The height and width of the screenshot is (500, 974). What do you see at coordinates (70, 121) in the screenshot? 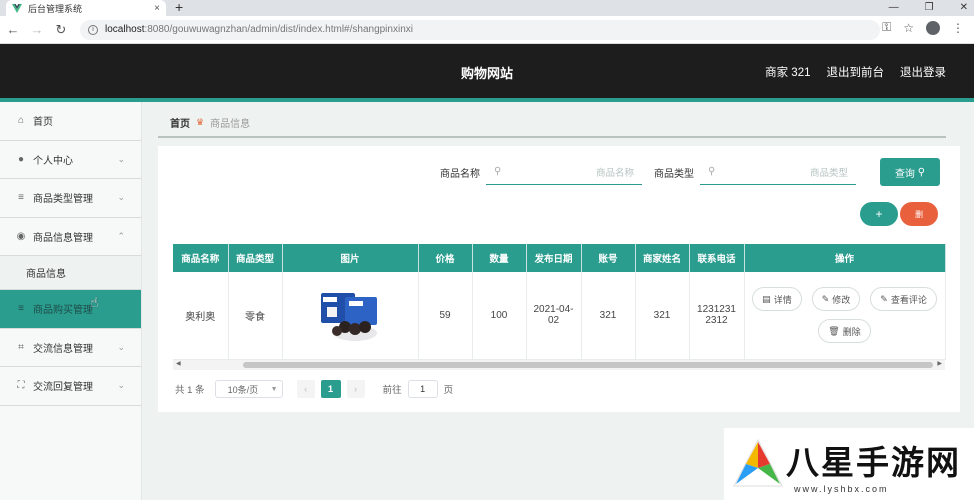
I see `sidebar-item-home: ⌂ 首页` at bounding box center [70, 121].